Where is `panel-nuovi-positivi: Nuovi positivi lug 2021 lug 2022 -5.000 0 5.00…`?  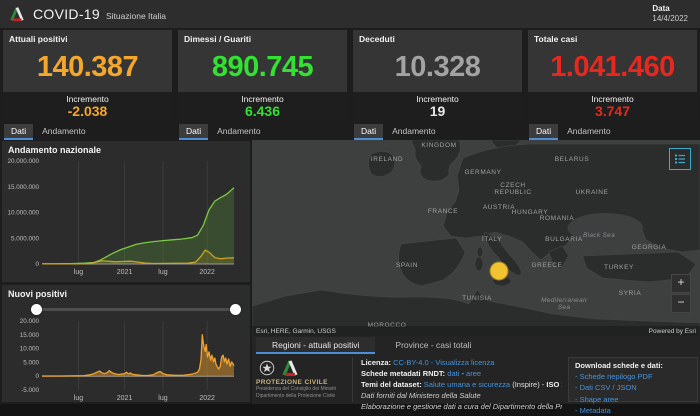
panel-nuovi-positivi: Nuovi positivi lug 2021 lug 2022 -5.000 0 5.00… is located at coordinates (126, 343).